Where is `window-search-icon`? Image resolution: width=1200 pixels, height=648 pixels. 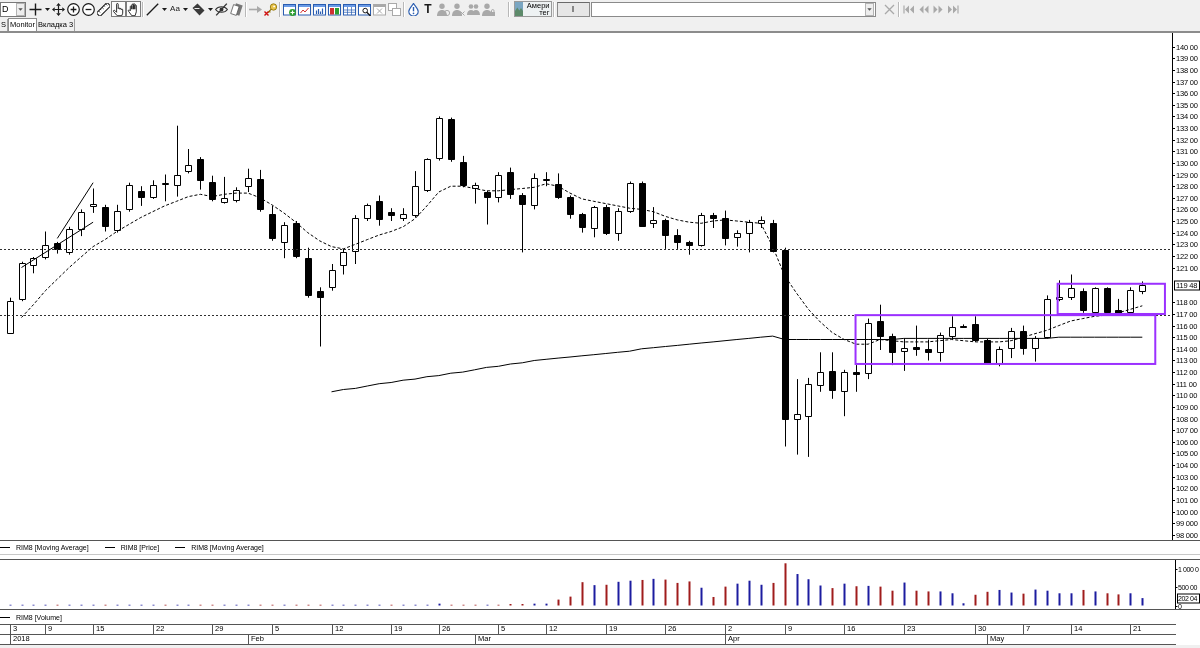
window-search-icon is located at coordinates (364, 9).